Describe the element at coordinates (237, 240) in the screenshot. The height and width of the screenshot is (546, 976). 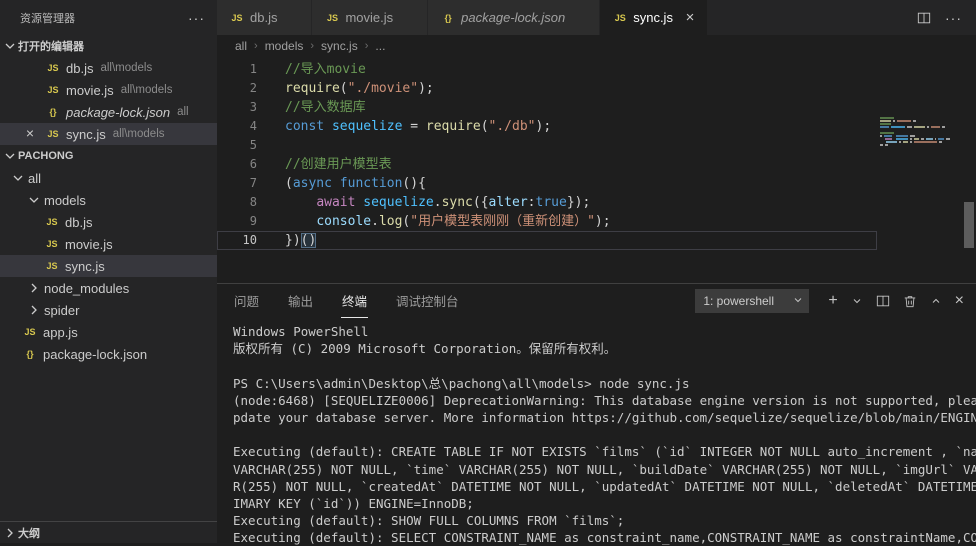
I see `line-number: 10` at that location.